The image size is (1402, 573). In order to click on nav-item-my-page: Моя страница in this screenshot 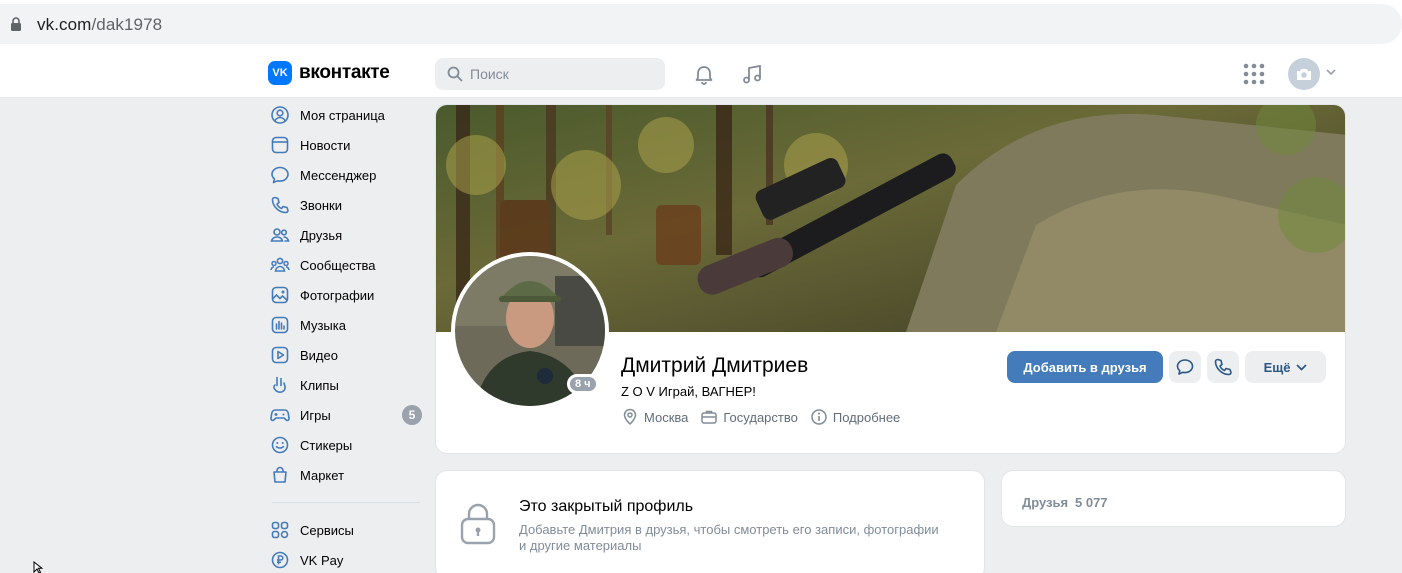, I will do `click(348, 115)`.